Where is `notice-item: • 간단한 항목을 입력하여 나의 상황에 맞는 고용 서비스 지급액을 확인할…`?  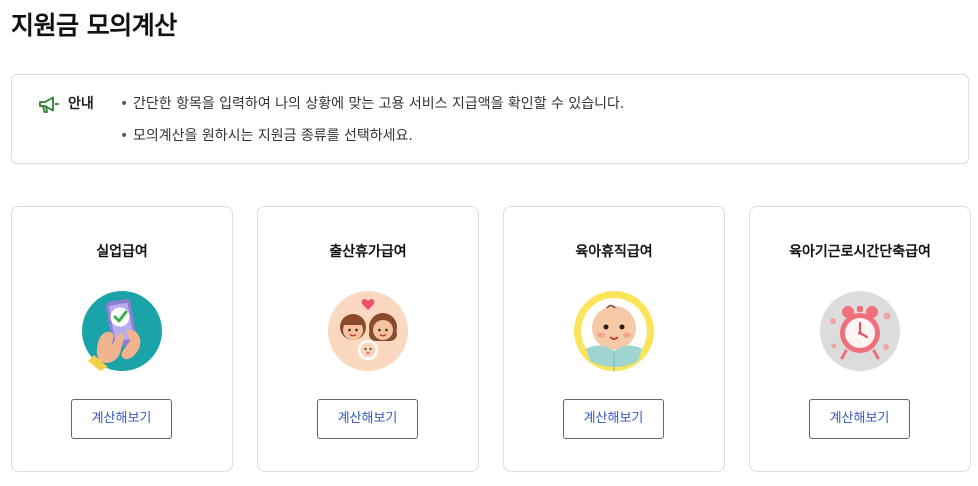
notice-item: • 간단한 항목을 입력하여 나의 상황에 맞는 고용 서비스 지급액을 확인할… is located at coordinates (371, 104).